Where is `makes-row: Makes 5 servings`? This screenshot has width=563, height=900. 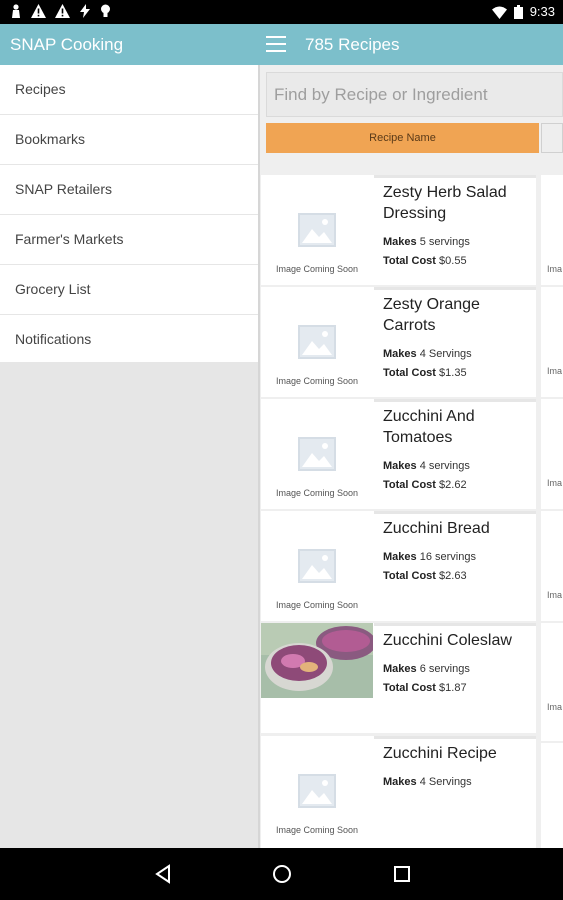 makes-row: Makes 5 servings is located at coordinates (459, 242).